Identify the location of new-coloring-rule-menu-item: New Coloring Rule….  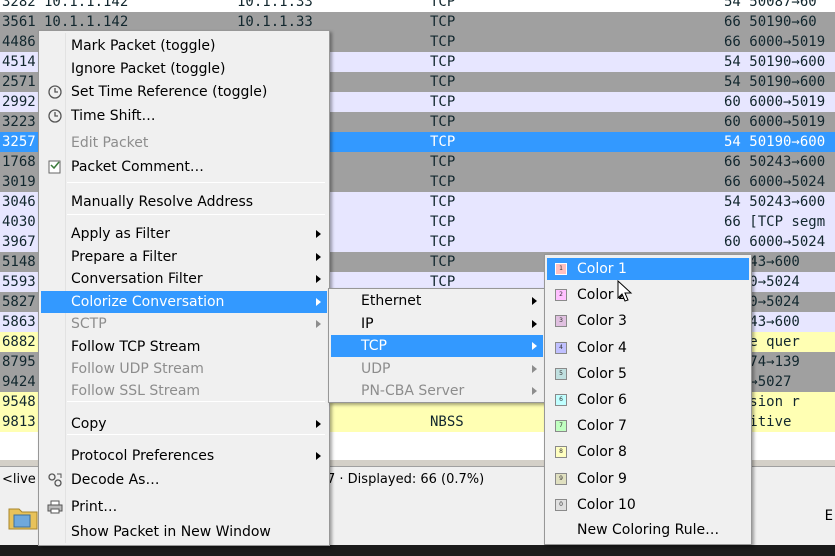
(648, 530).